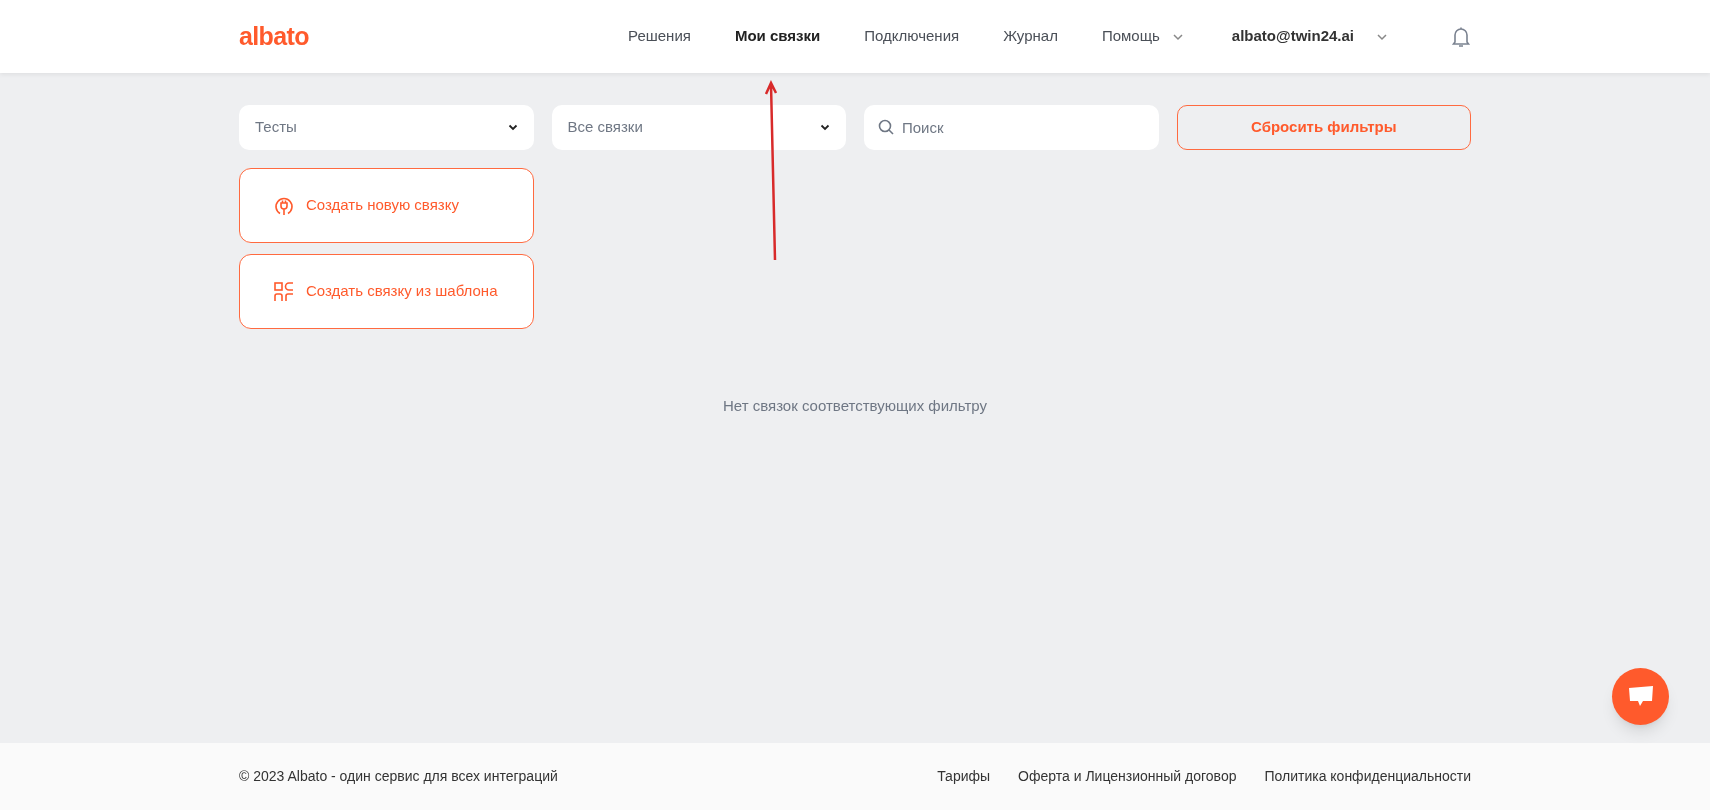 The height and width of the screenshot is (810, 1710). What do you see at coordinates (1461, 36) in the screenshot?
I see `bell-icon` at bounding box center [1461, 36].